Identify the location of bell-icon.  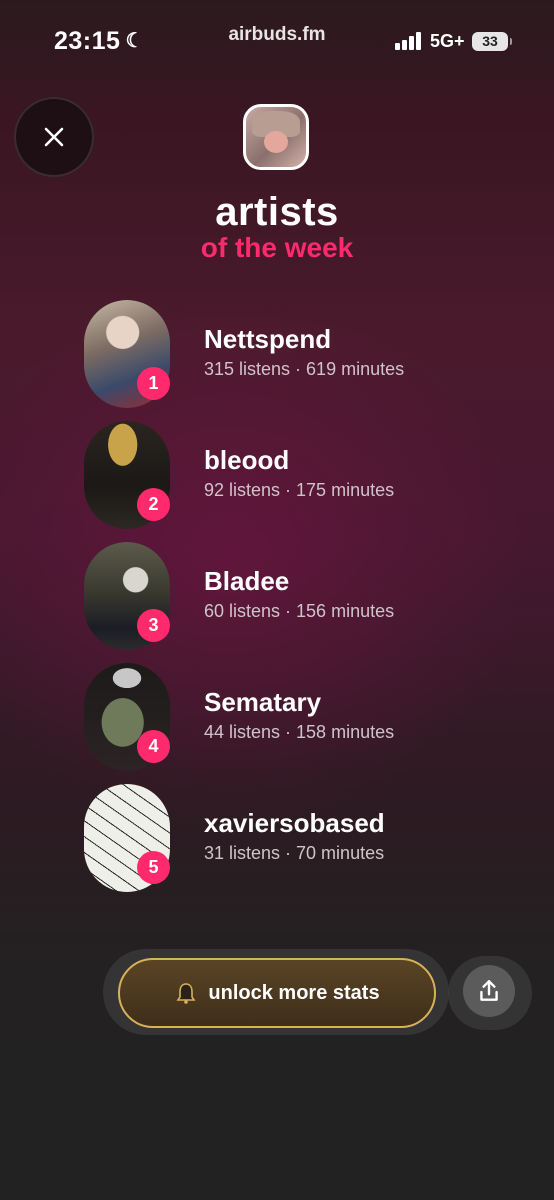
(186, 993).